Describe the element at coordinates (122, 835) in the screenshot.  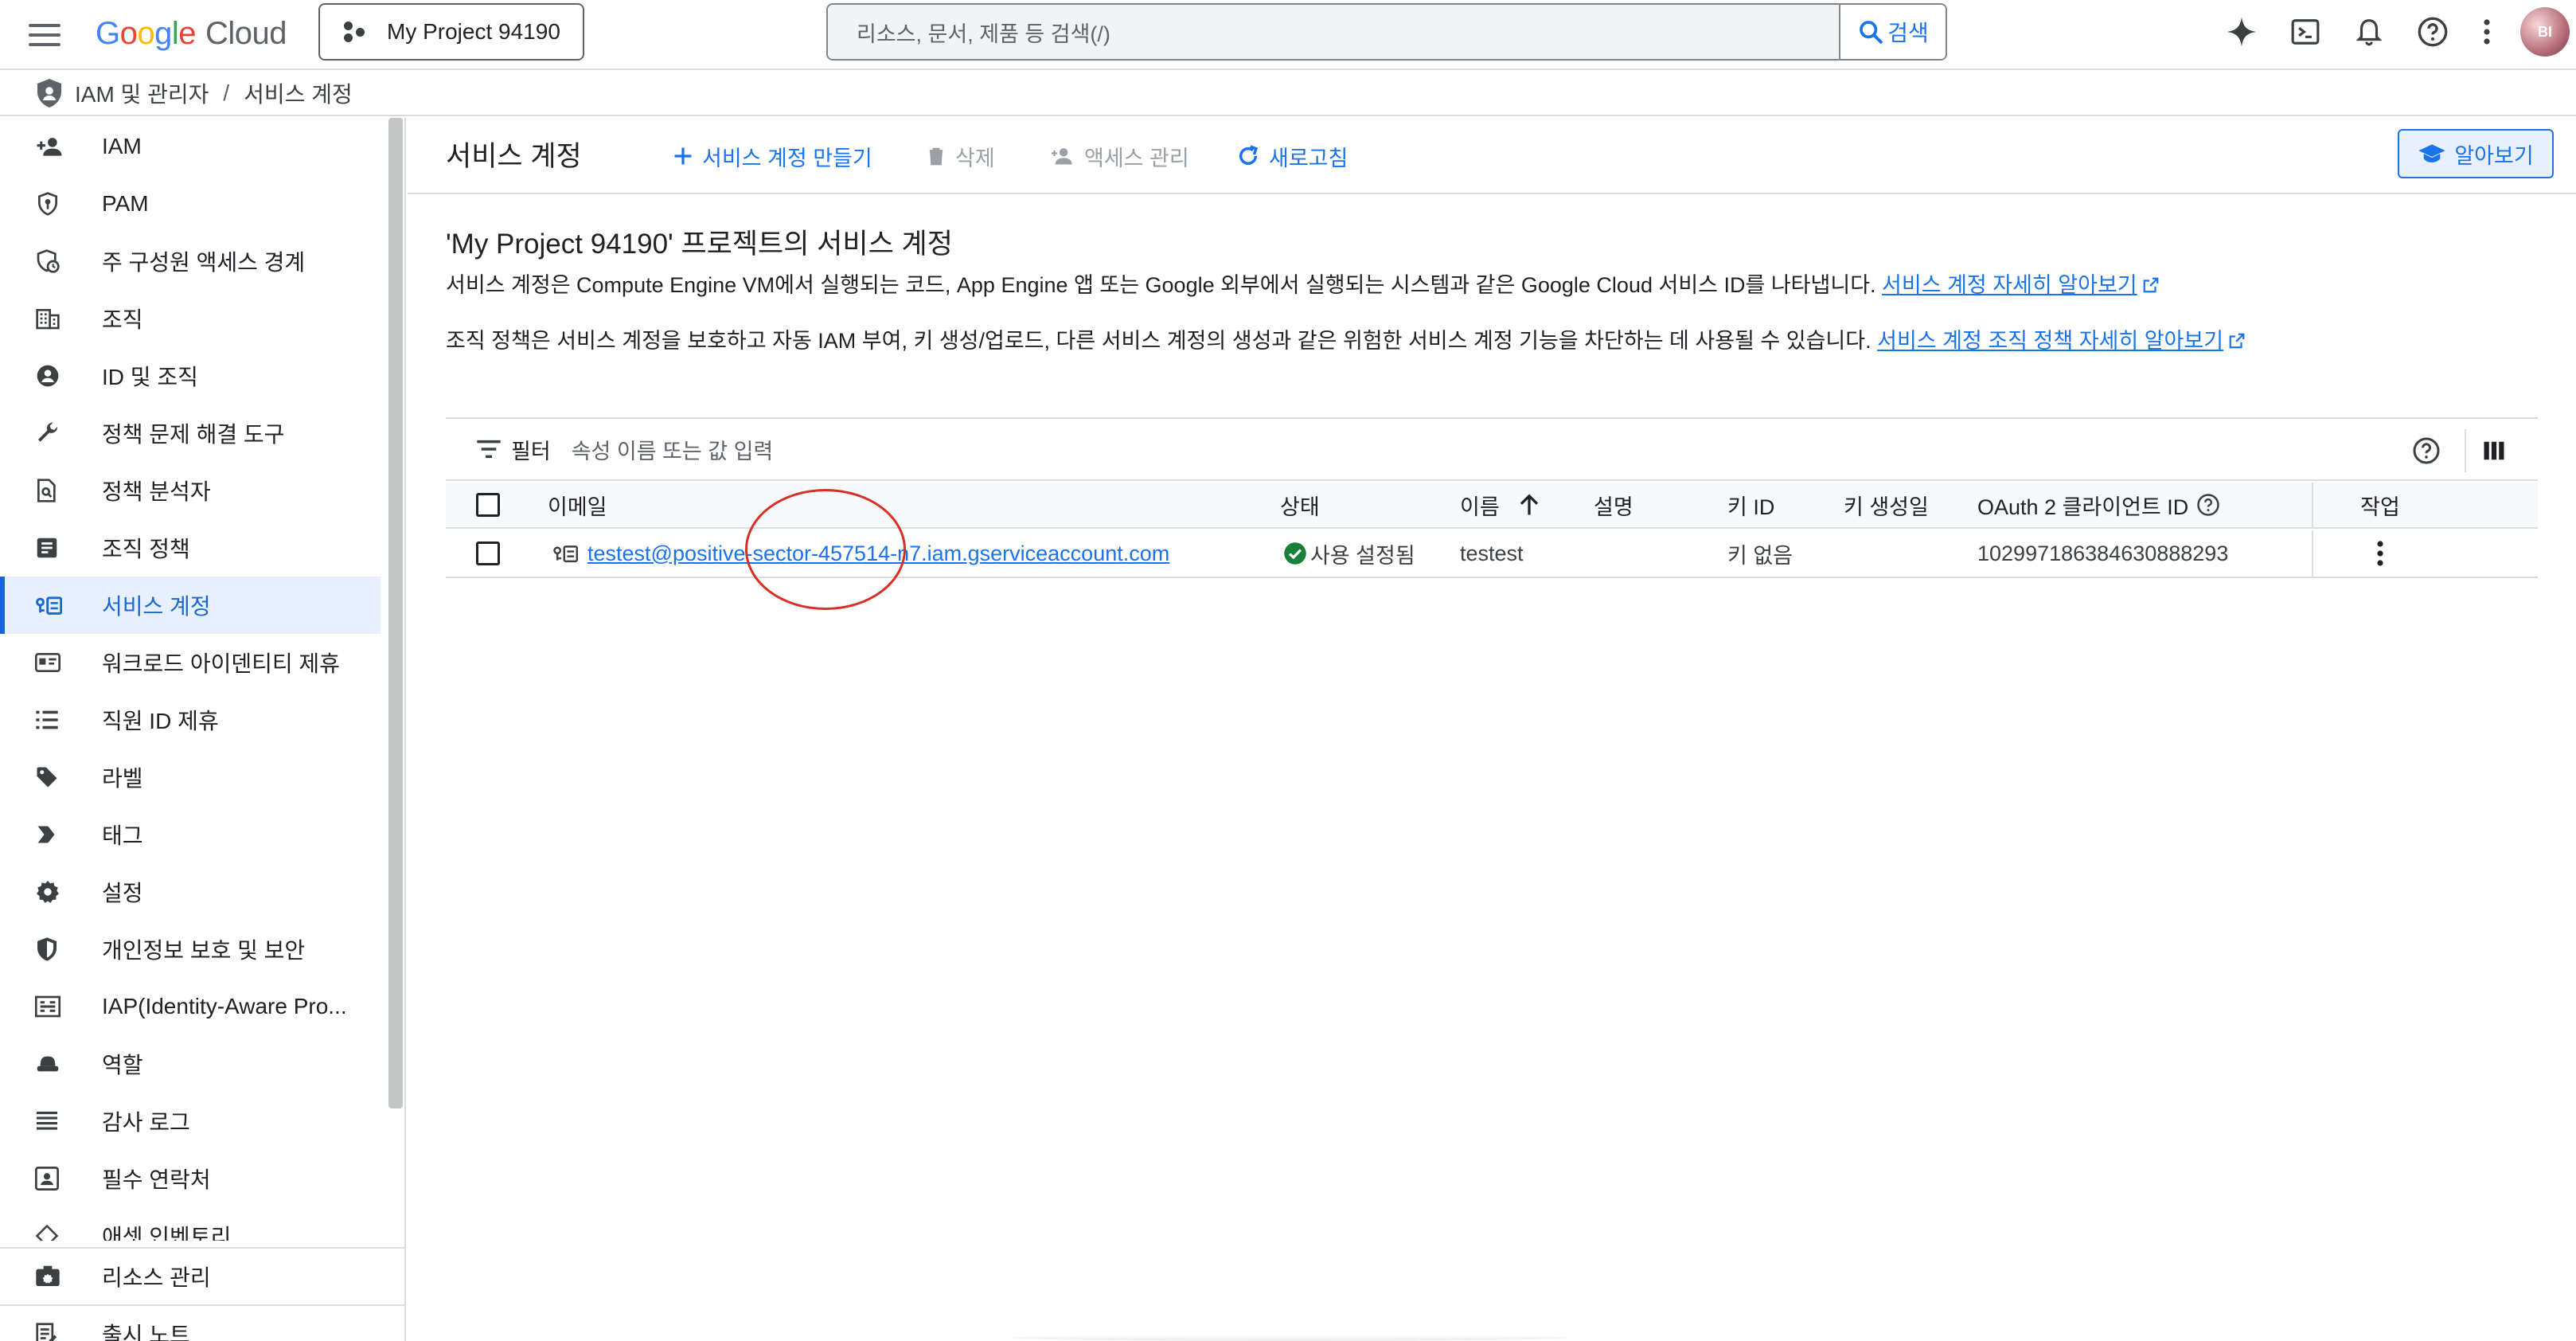
I see `sidebar-item-label: 태그` at that location.